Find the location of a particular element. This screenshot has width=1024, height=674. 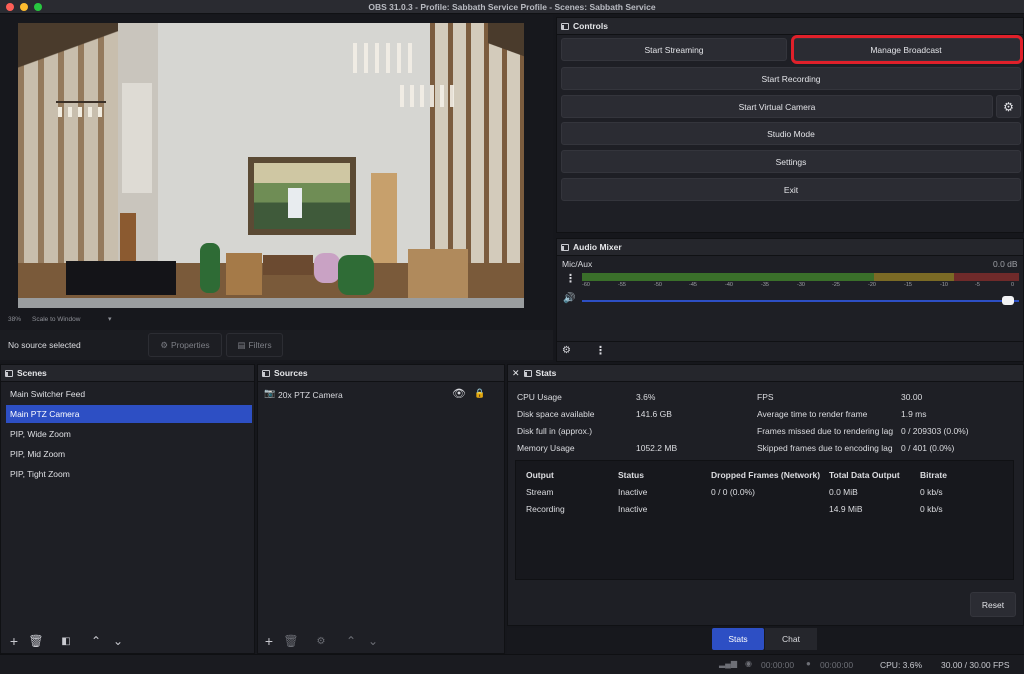

move-scene-down-button: ⌄ is located at coordinates (118, 641).